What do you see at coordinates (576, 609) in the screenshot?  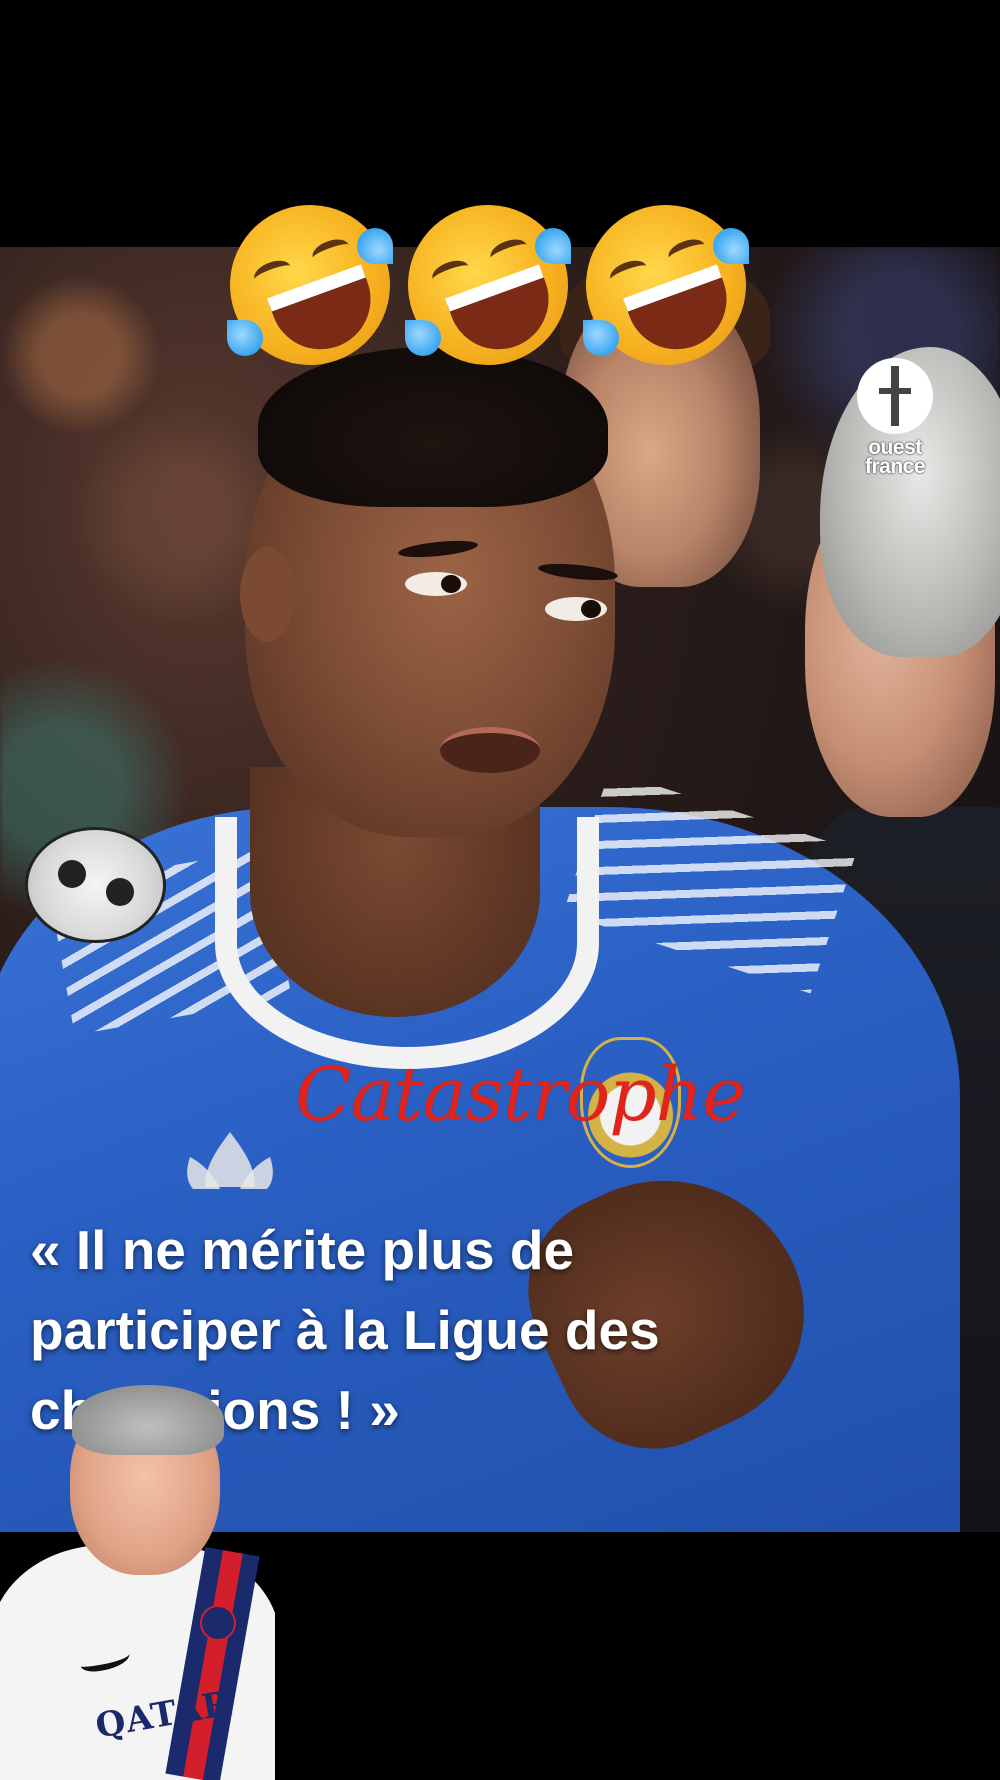 I see `player-right-eye` at bounding box center [576, 609].